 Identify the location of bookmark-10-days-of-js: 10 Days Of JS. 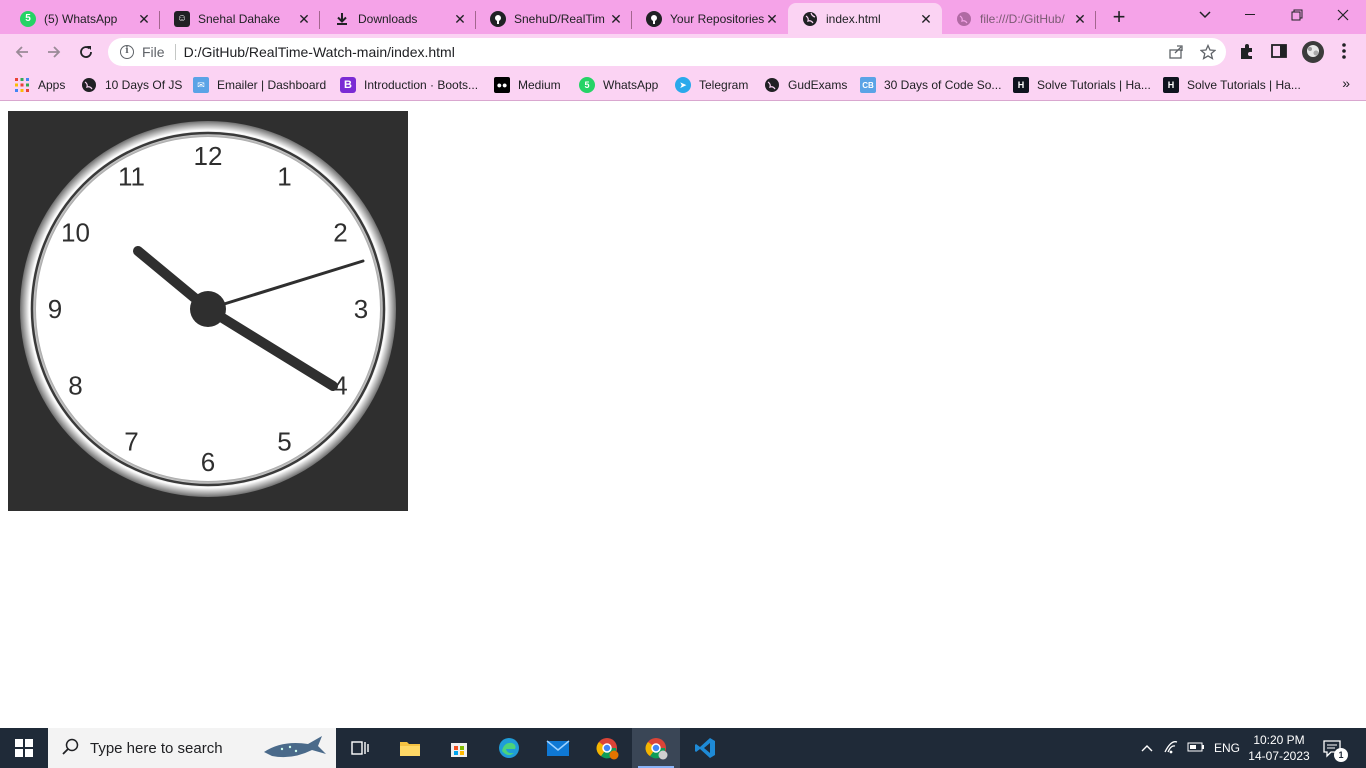
(131, 85).